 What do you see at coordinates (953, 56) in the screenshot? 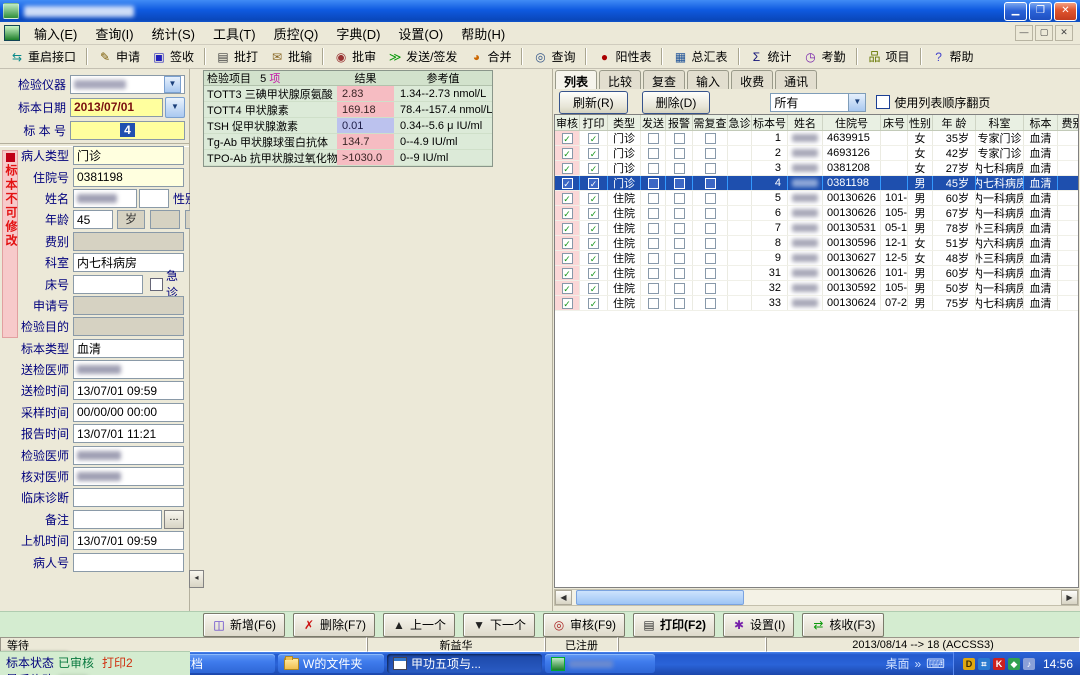
I see `toolbar-button: ? 帮助` at bounding box center [953, 56].